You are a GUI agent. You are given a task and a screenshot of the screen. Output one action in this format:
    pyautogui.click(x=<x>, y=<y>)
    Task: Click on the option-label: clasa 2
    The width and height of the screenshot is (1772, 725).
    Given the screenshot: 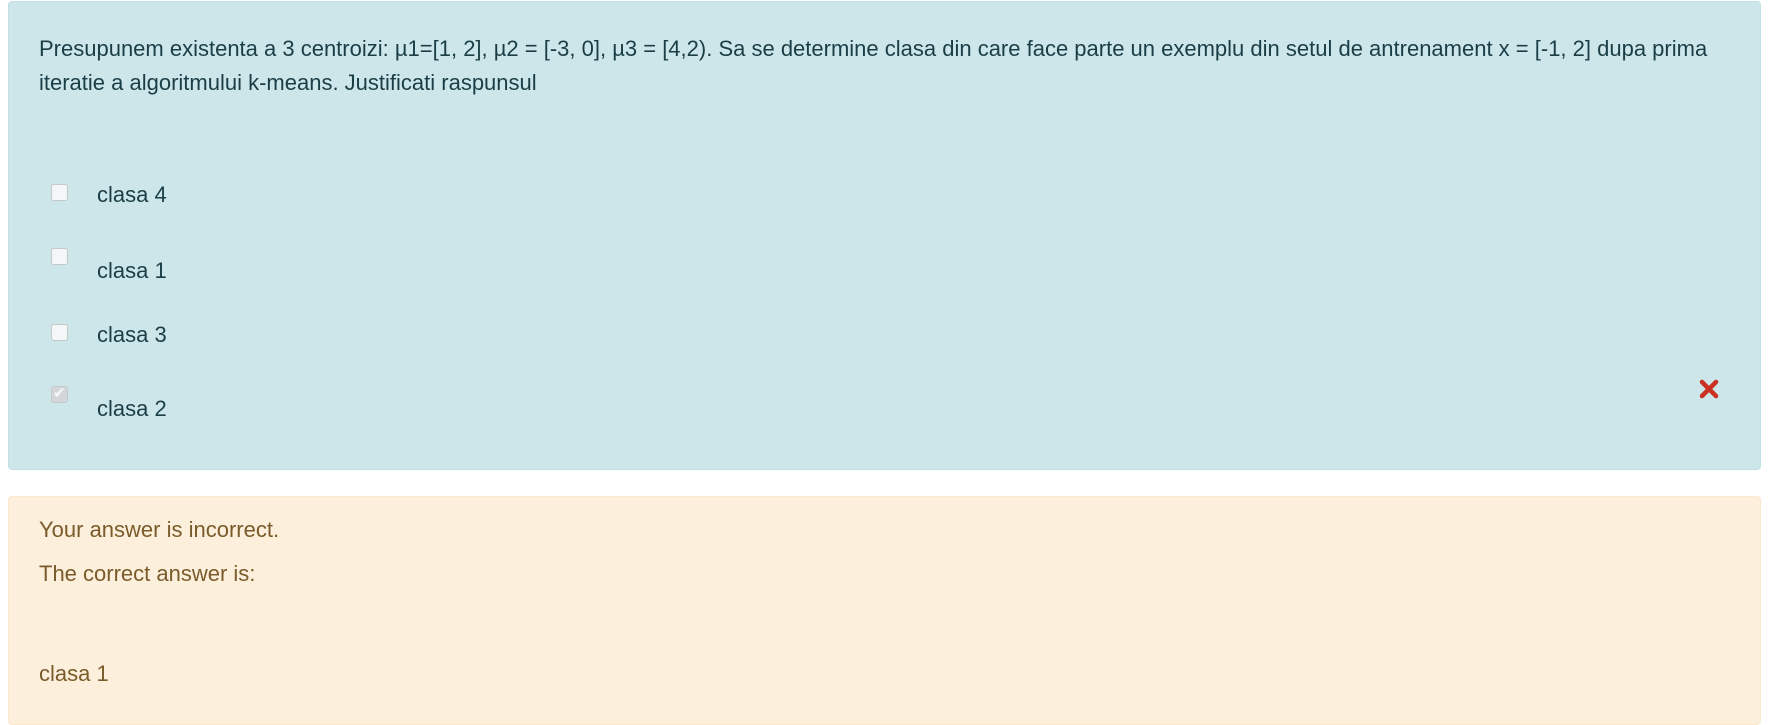 What is the action you would take?
    pyautogui.click(x=132, y=408)
    